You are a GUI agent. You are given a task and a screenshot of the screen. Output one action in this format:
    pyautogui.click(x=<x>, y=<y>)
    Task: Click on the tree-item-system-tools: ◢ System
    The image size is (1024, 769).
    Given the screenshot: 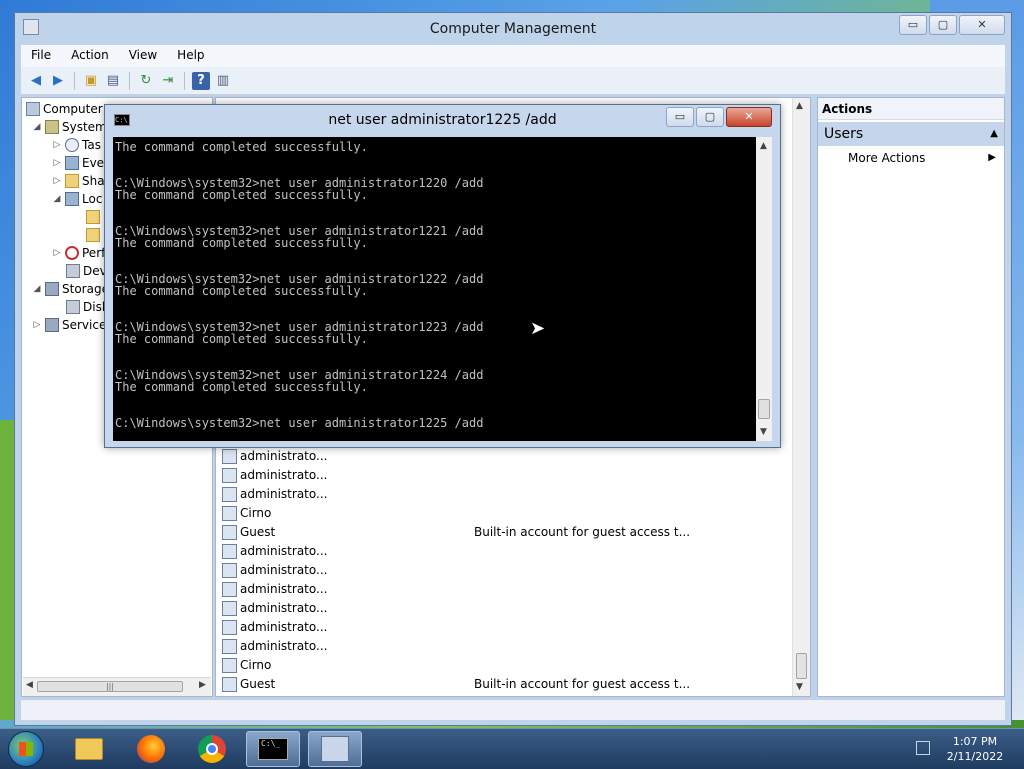 What is the action you would take?
    pyautogui.click(x=69, y=127)
    